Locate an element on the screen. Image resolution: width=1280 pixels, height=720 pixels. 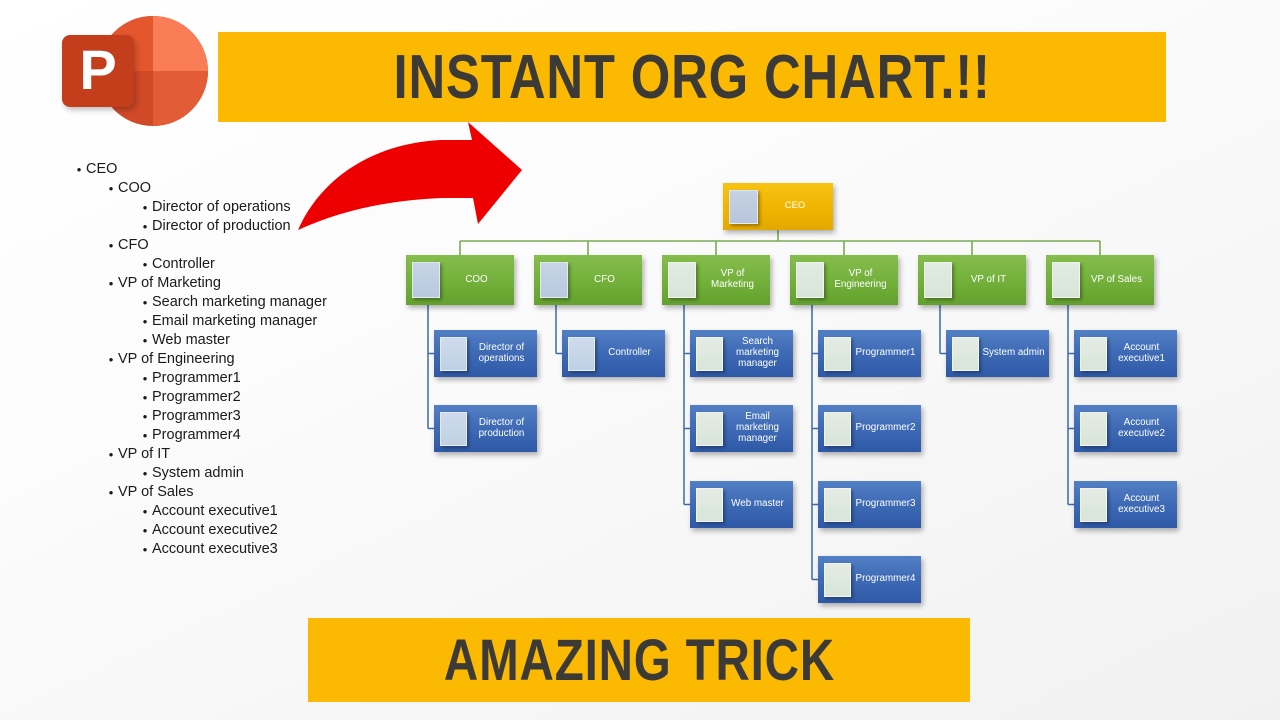
org-node-ae1: Account executive1 is located at coordinates (1125, 353).